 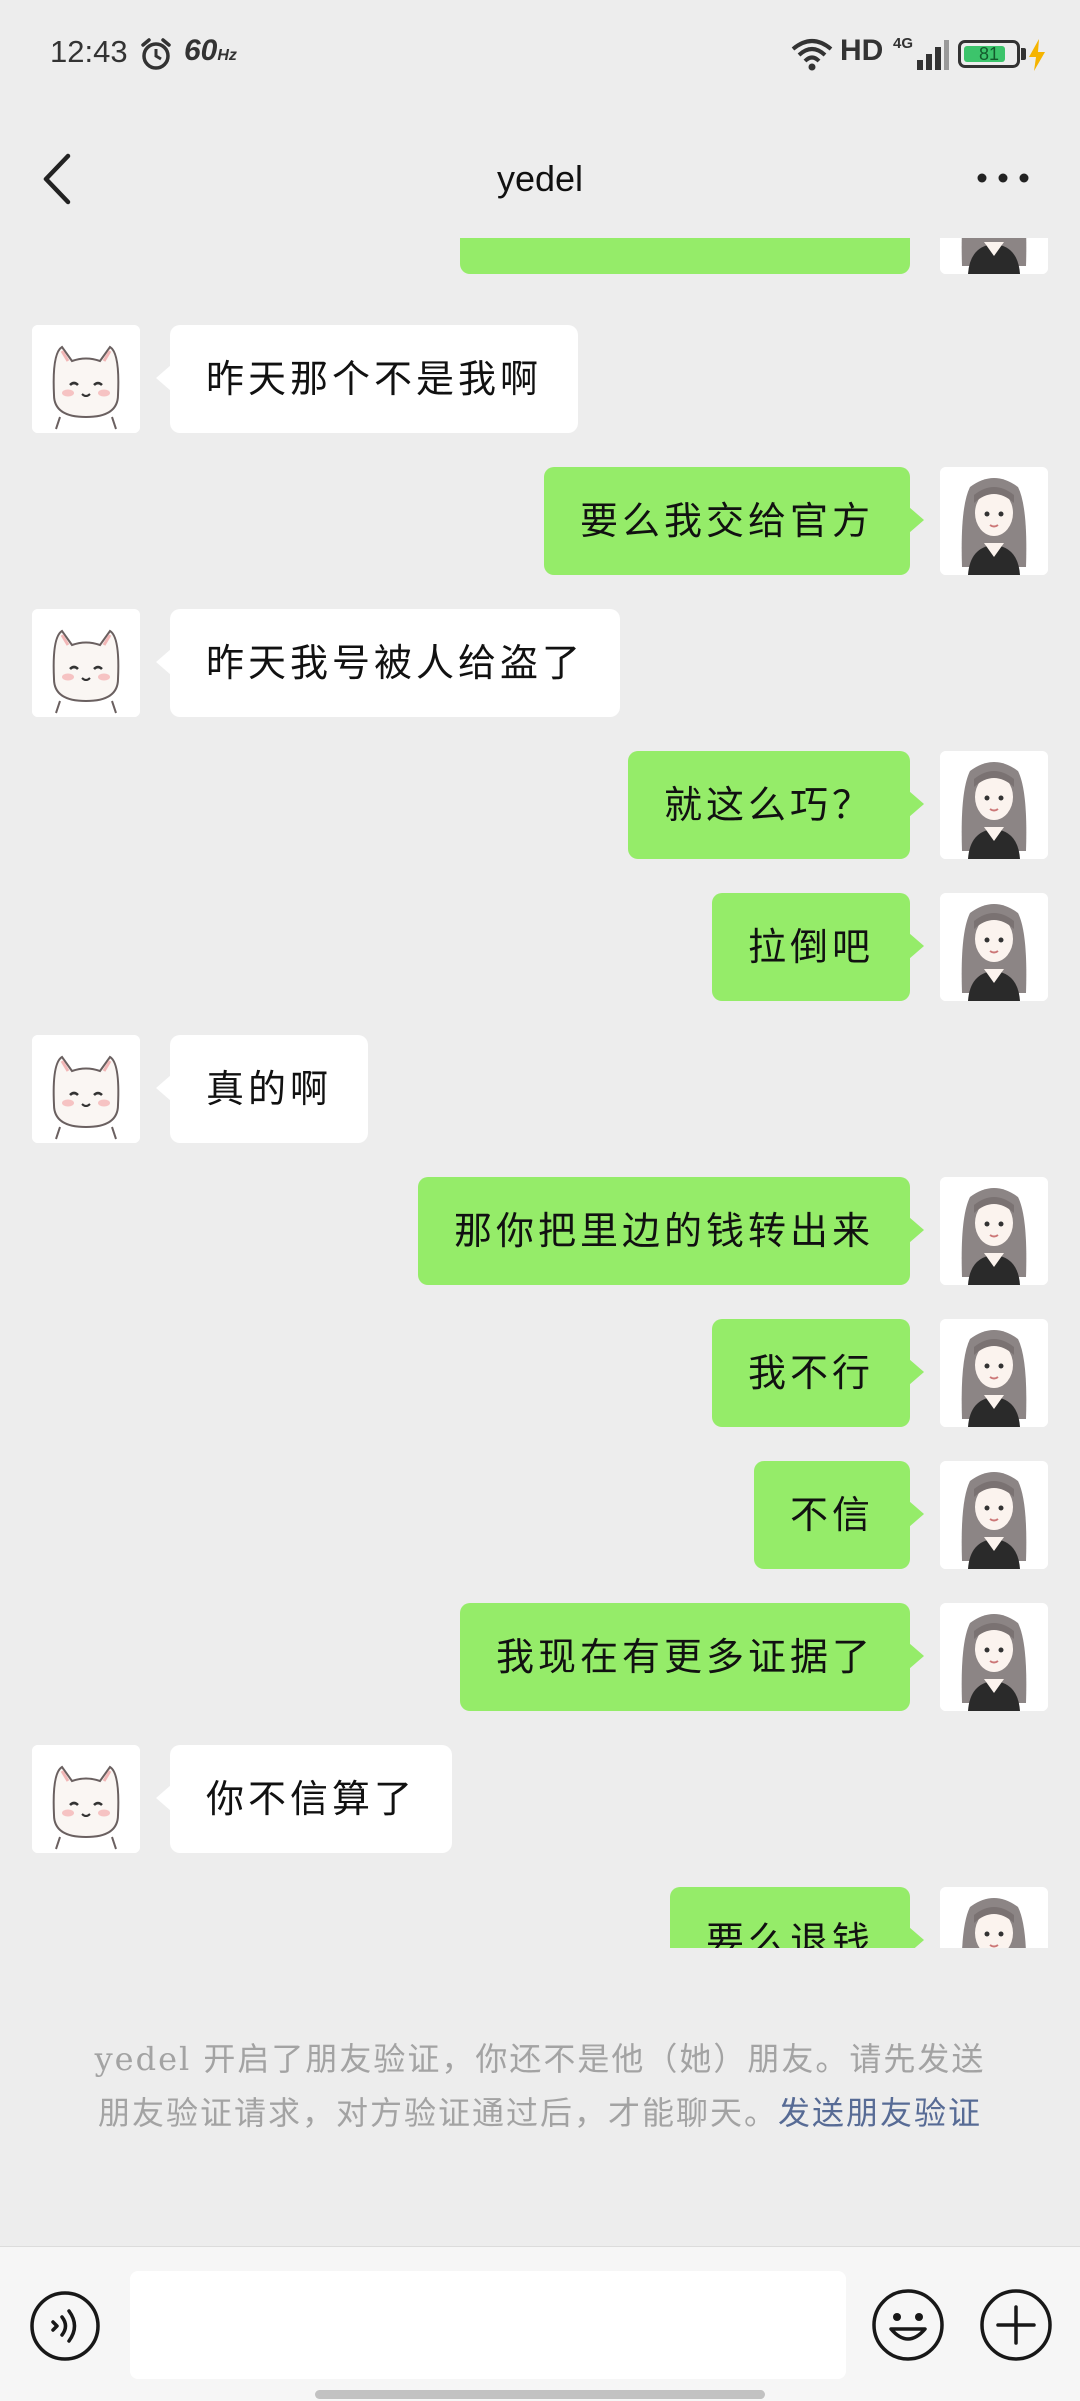 What do you see at coordinates (227, 55) in the screenshot?
I see `refresh-rate-unit: Hz` at bounding box center [227, 55].